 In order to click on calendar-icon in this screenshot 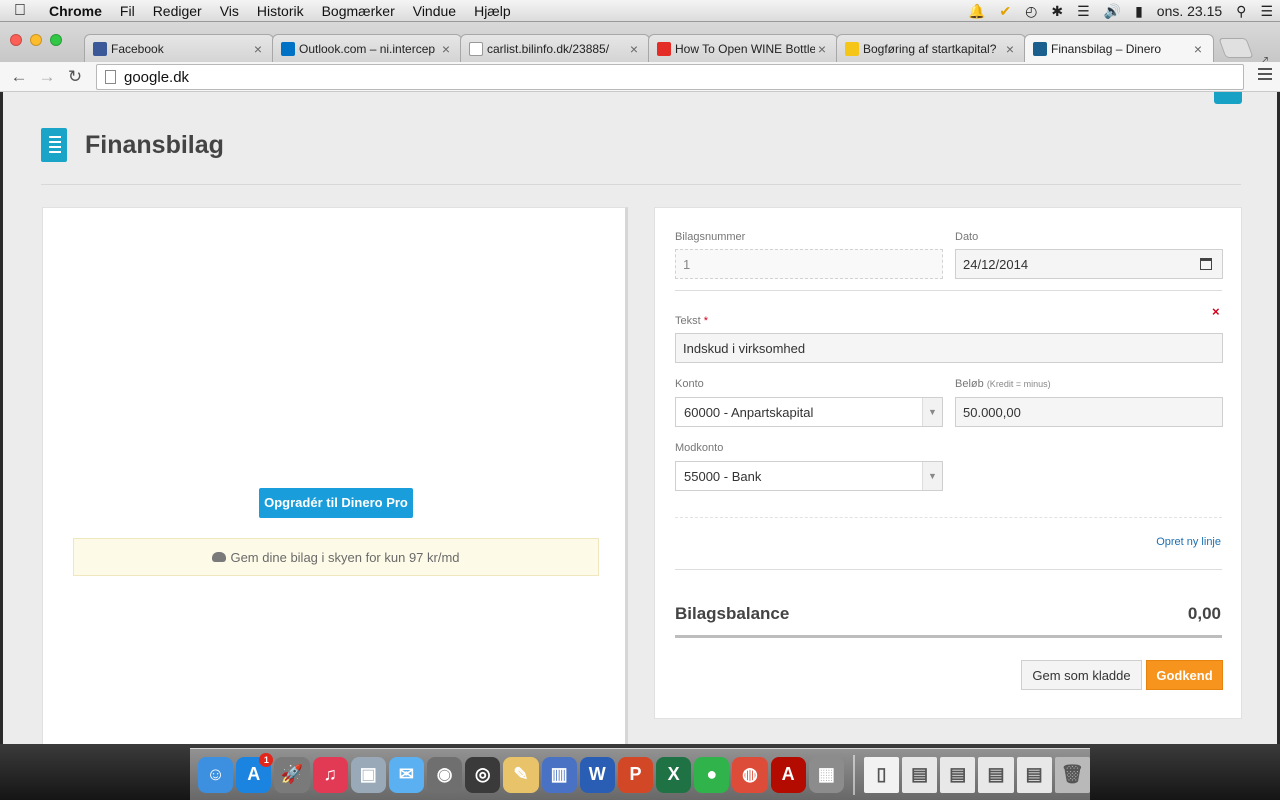, I will do `click(1206, 264)`.